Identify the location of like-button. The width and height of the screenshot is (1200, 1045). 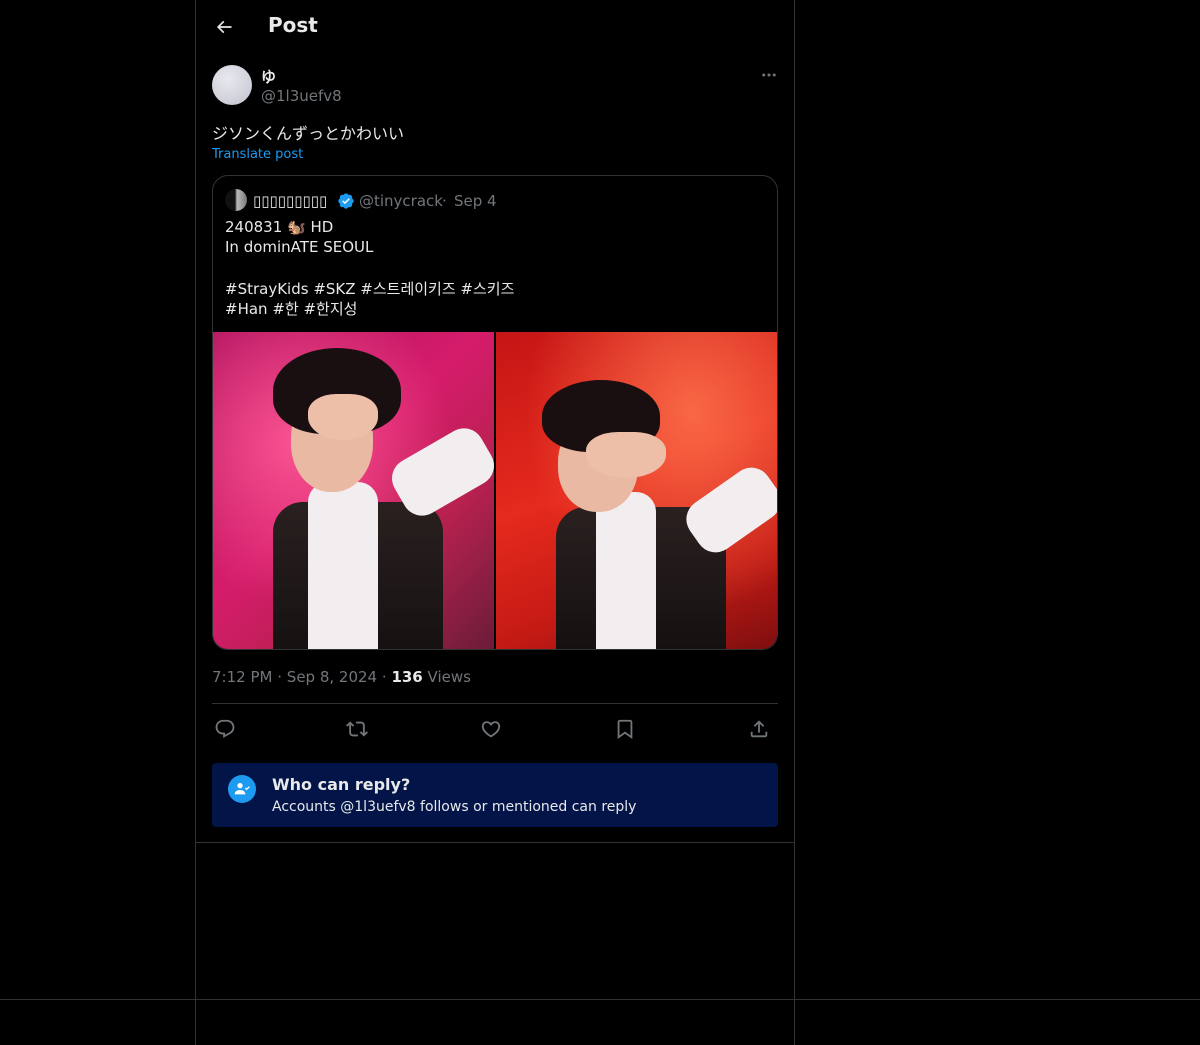
(491, 729).